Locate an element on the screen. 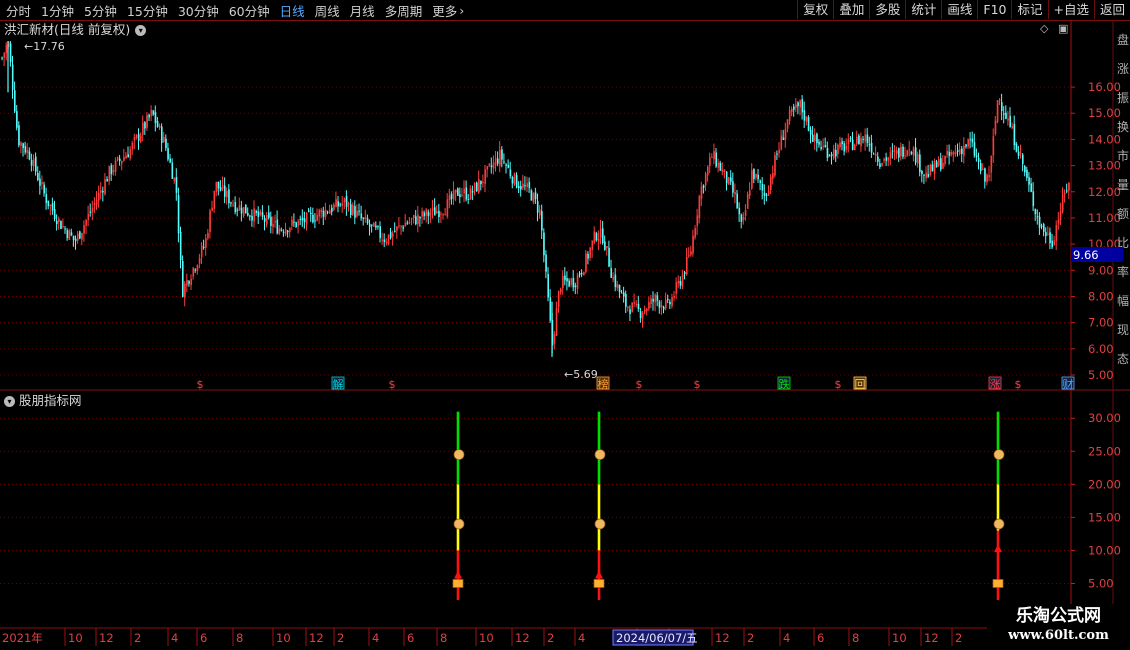  event-markers: $ 解 $ 榜 $ $ 跌 $ 回 涨 $ 财 is located at coordinates (636, 383).